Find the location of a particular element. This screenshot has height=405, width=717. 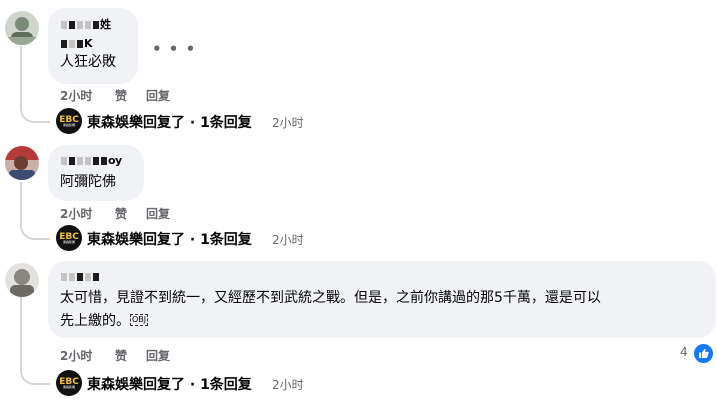

comment-author is located at coordinates (80, 276).